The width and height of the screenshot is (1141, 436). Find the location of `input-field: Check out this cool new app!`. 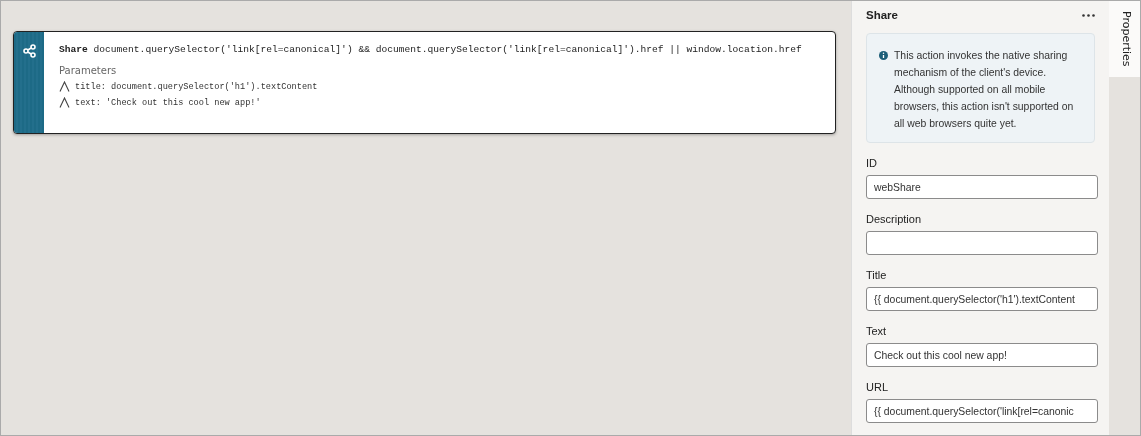

input-field: Check out this cool new app! is located at coordinates (982, 355).